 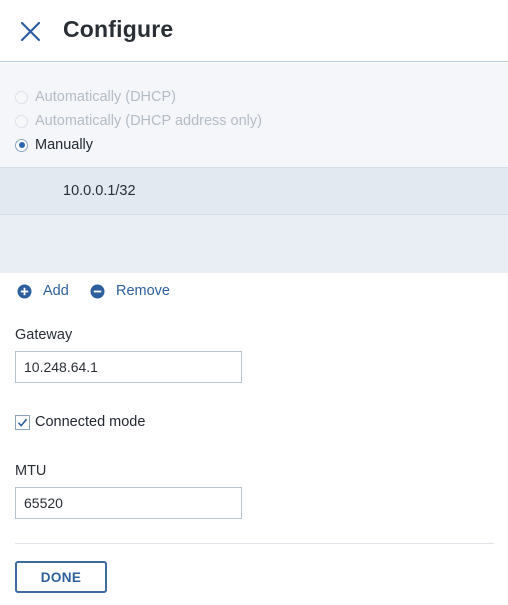 I want to click on radio-dhcp: Automatically (DHCP), so click(x=95, y=97).